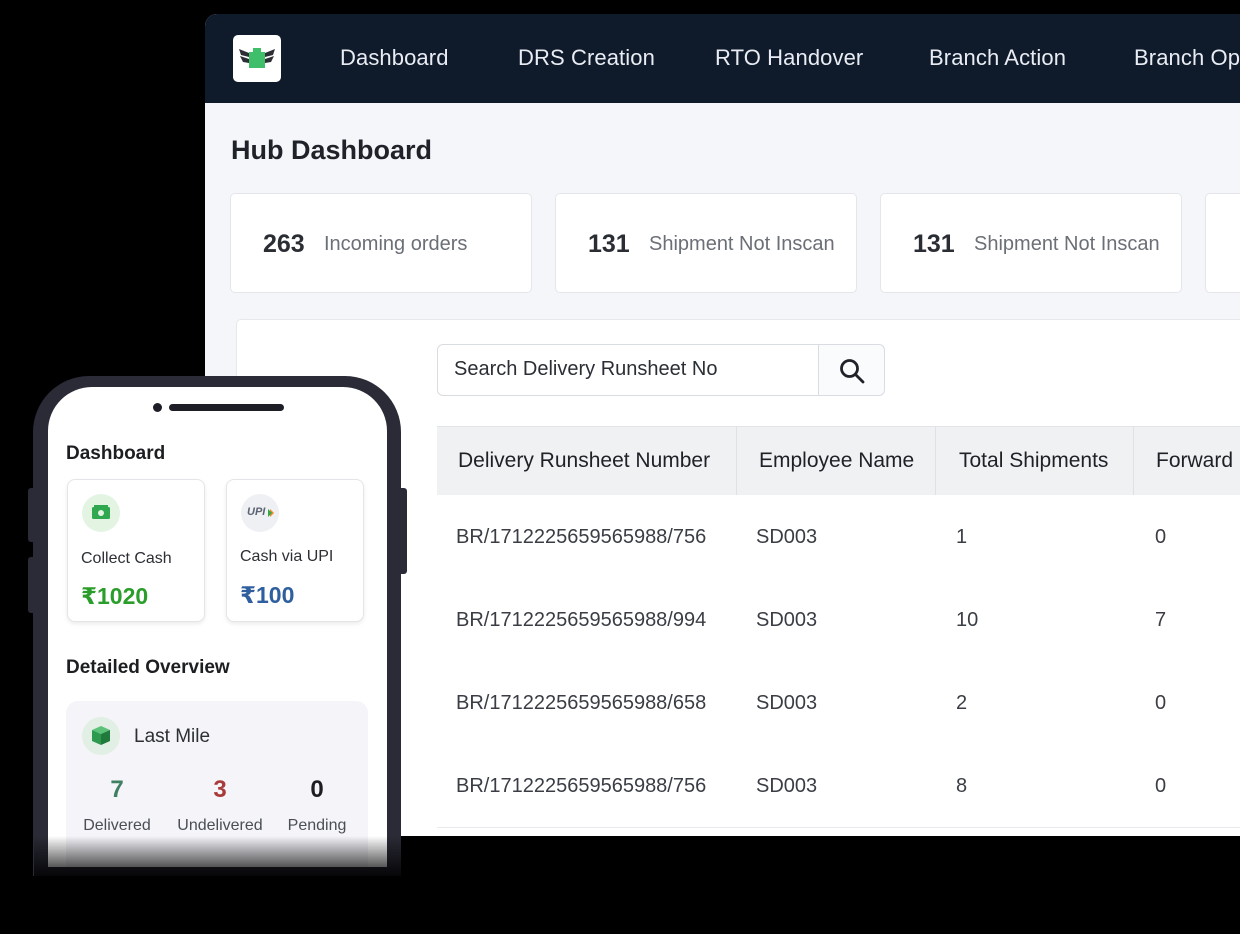 The height and width of the screenshot is (934, 1240). I want to click on cell-total: 1, so click(962, 537).